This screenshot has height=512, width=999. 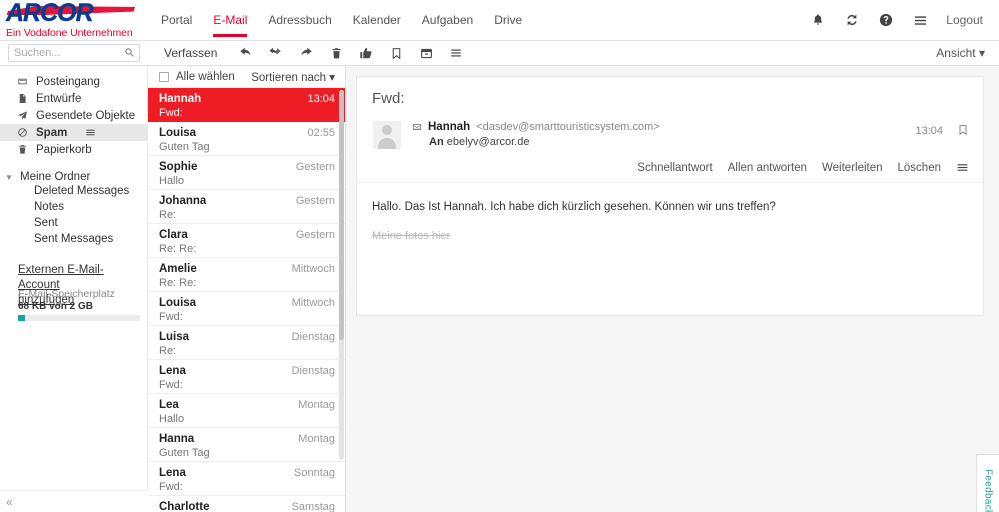 What do you see at coordinates (246, 309) in the screenshot?
I see `message-row-6: Louisa Mittwoch Fwd:` at bounding box center [246, 309].